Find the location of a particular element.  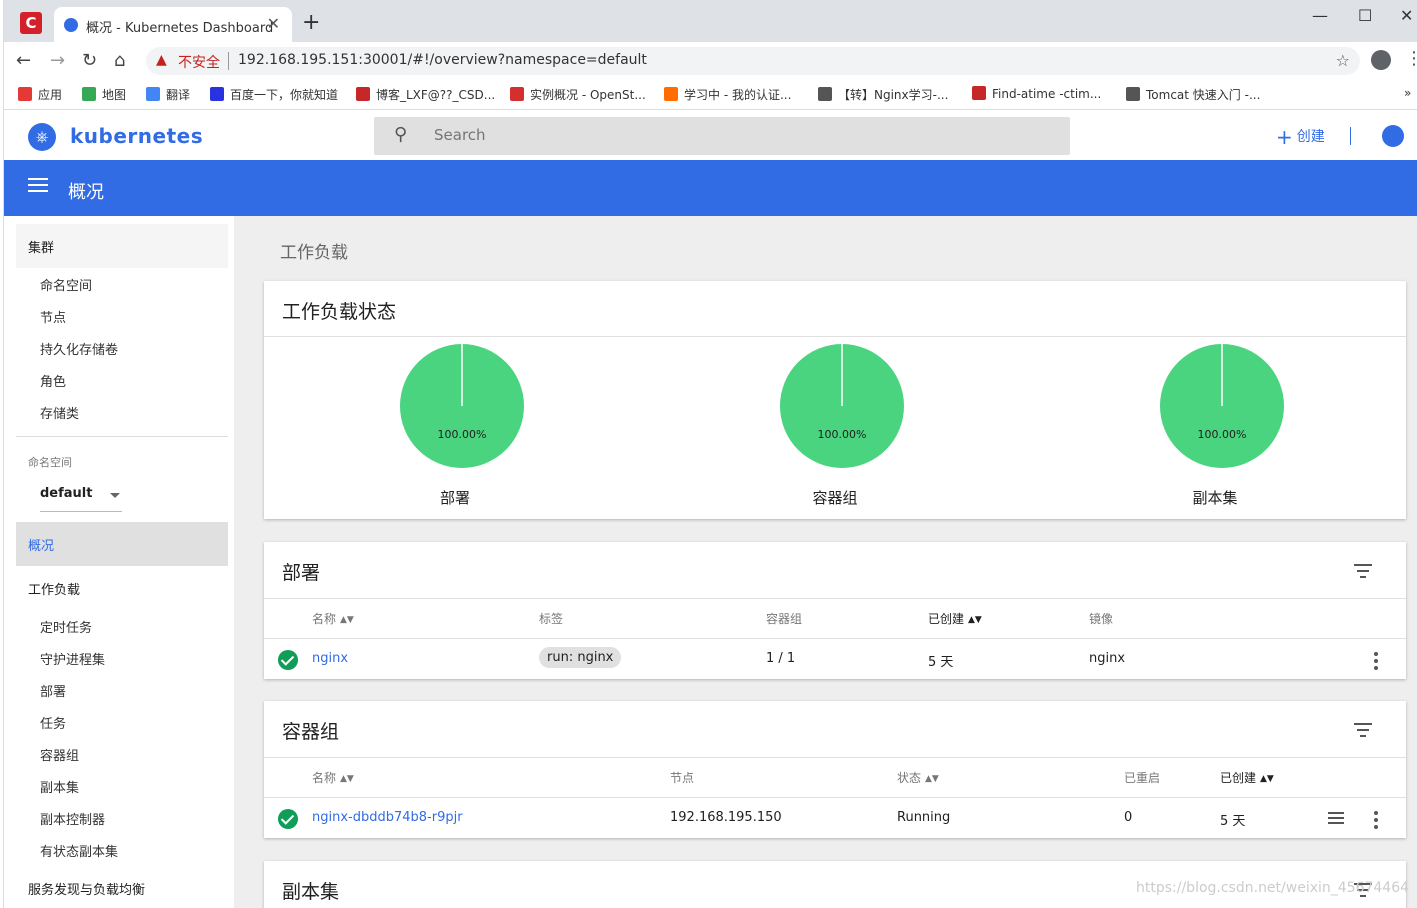

pie-label: 部署 is located at coordinates (454, 498).